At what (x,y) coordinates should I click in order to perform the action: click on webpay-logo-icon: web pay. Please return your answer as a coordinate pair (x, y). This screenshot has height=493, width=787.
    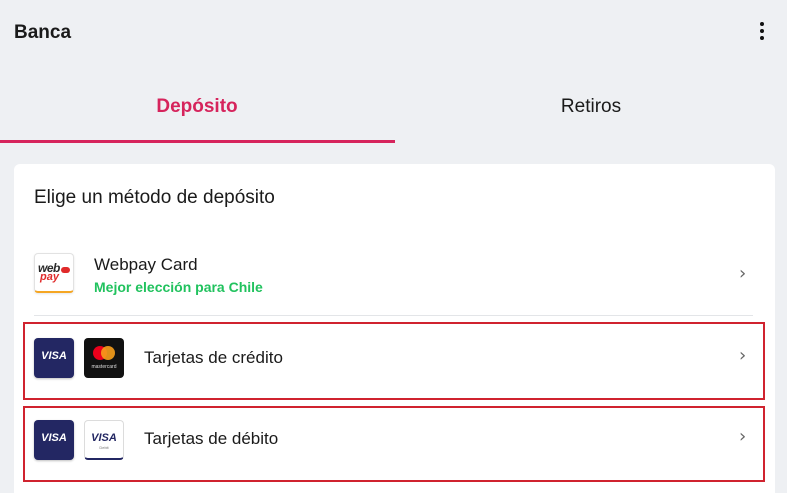
    Looking at the image, I should click on (54, 273).